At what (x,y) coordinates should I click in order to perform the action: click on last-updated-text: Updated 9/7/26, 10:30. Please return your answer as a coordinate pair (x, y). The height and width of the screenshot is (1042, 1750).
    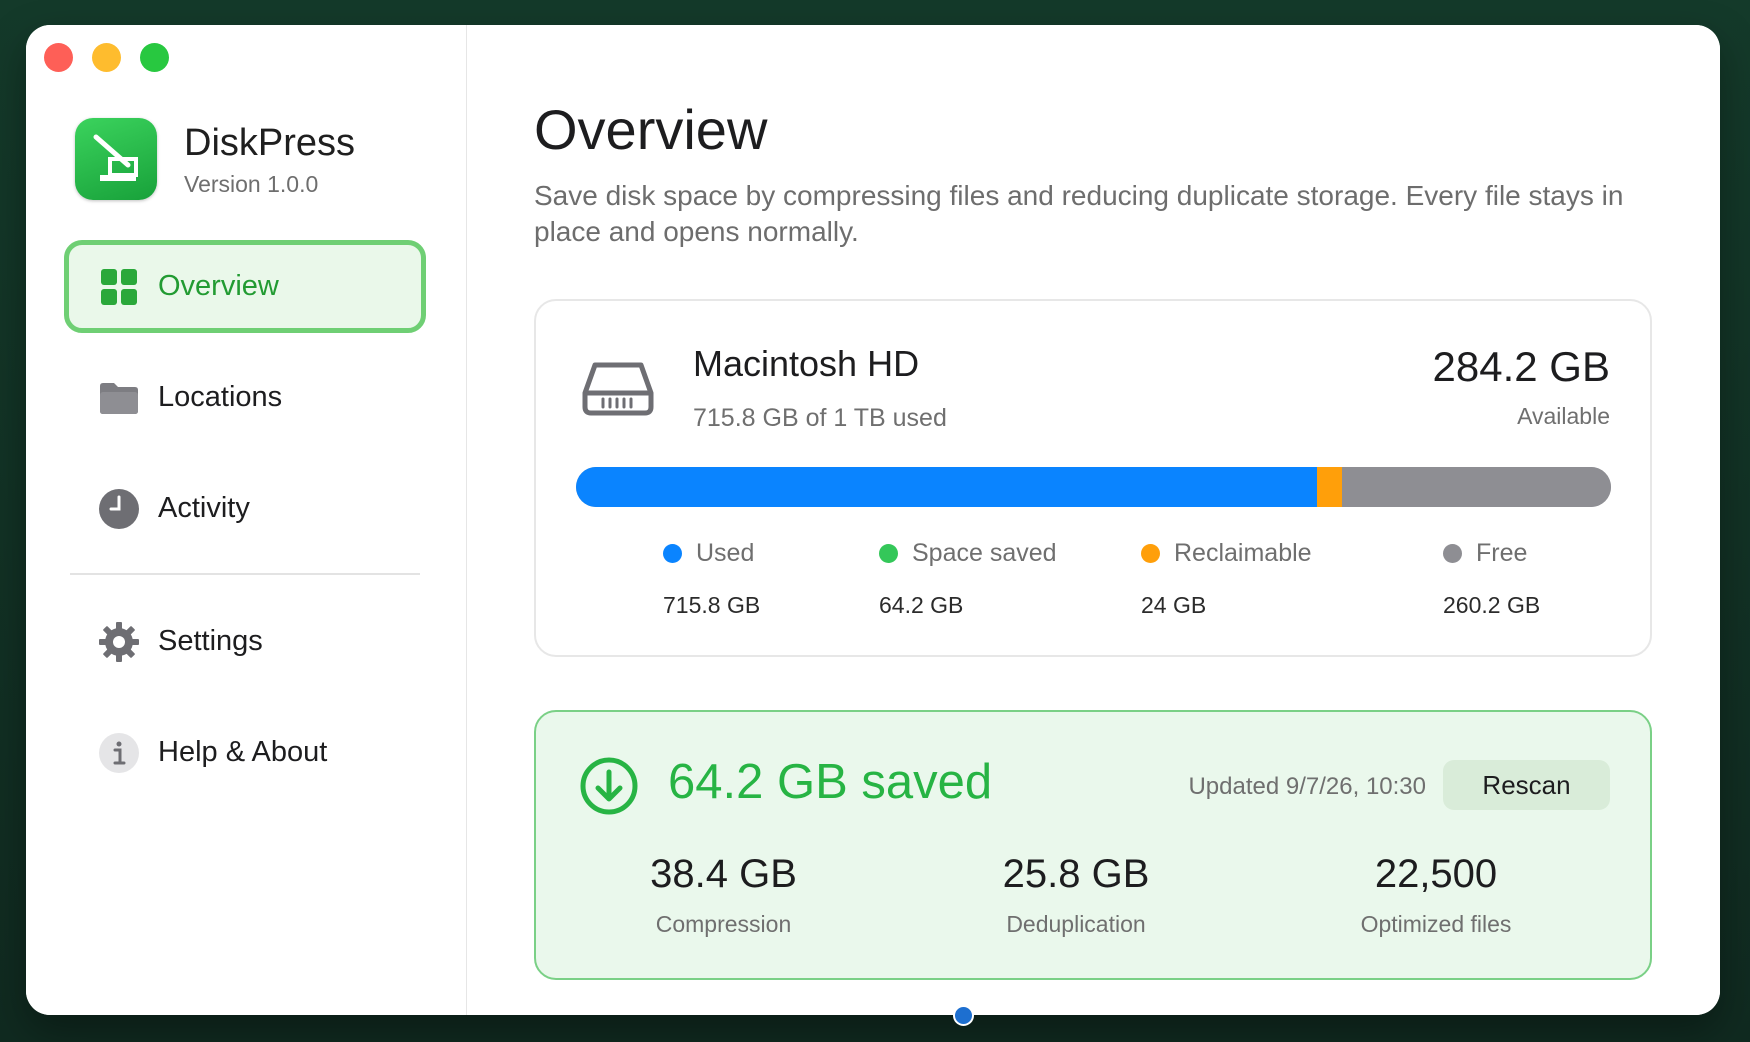
    Looking at the image, I should click on (1307, 786).